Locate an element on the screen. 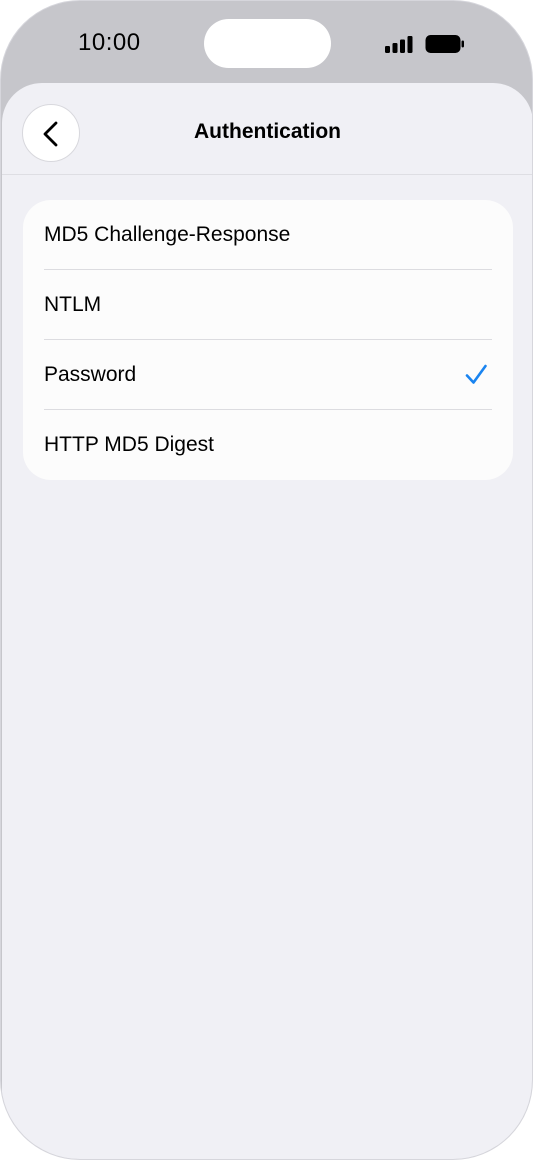 The height and width of the screenshot is (1160, 533). navigation-bar: Authentication is located at coordinates (267, 129).